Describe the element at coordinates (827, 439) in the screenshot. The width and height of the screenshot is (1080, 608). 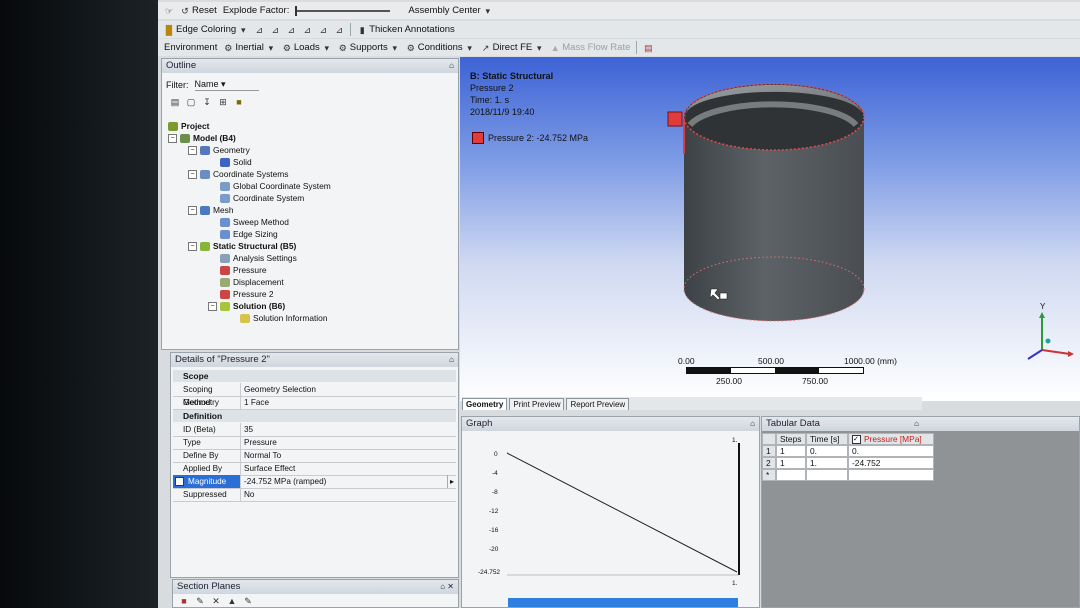
I see `column-header-time: Time [s]` at that location.